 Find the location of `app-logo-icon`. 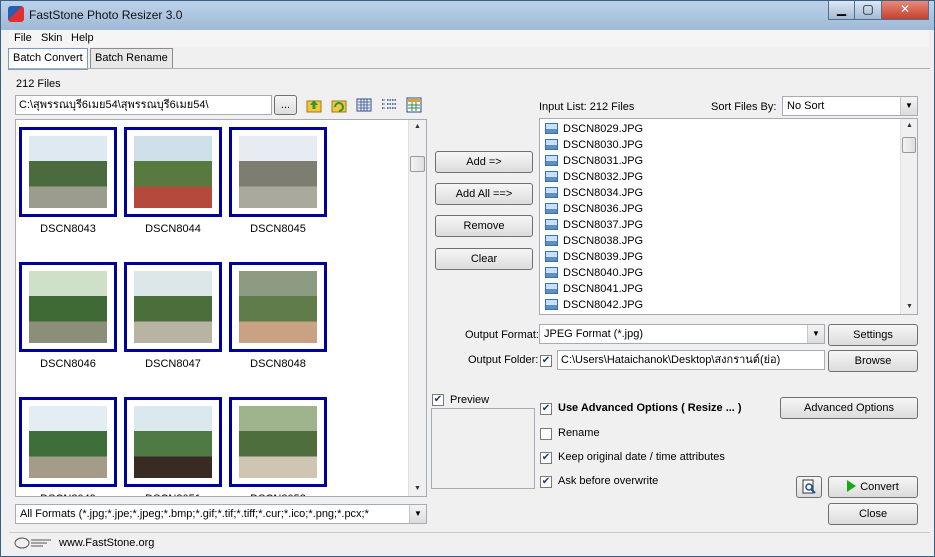

app-logo-icon is located at coordinates (16, 14).